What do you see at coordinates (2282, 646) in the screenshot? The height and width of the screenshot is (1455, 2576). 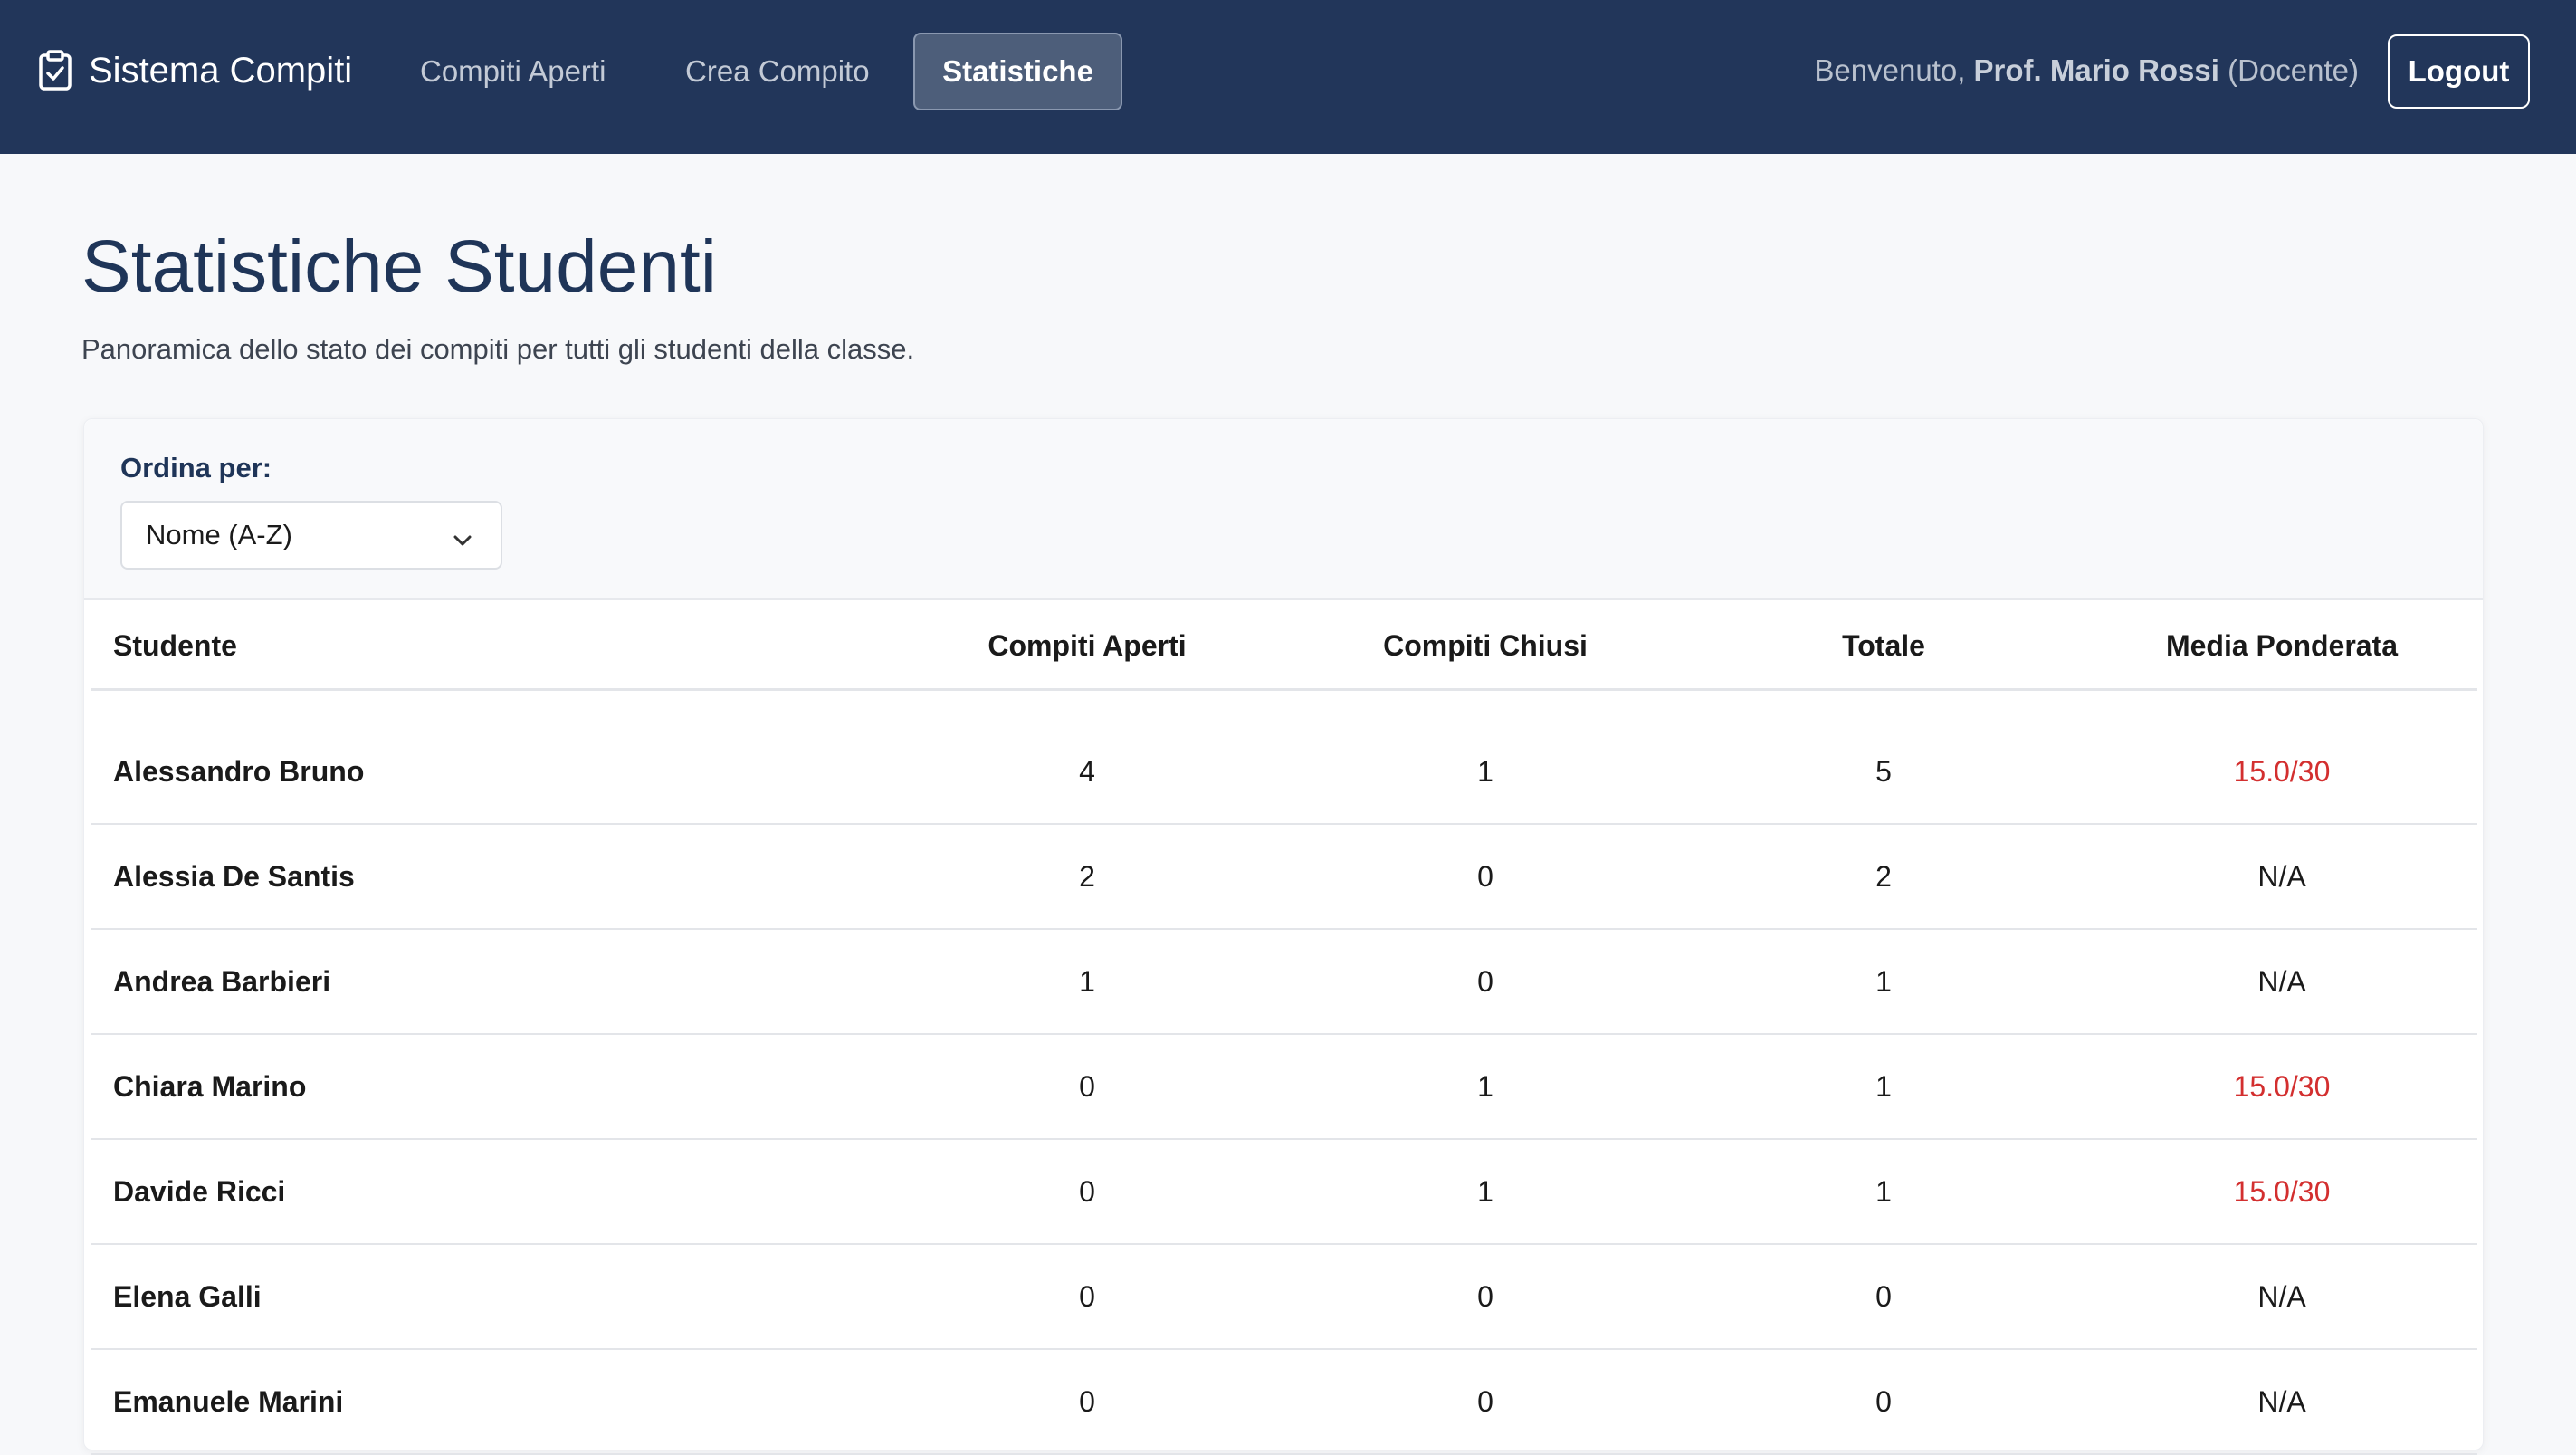 I see `header-media-ponderata: Media Ponderata` at bounding box center [2282, 646].